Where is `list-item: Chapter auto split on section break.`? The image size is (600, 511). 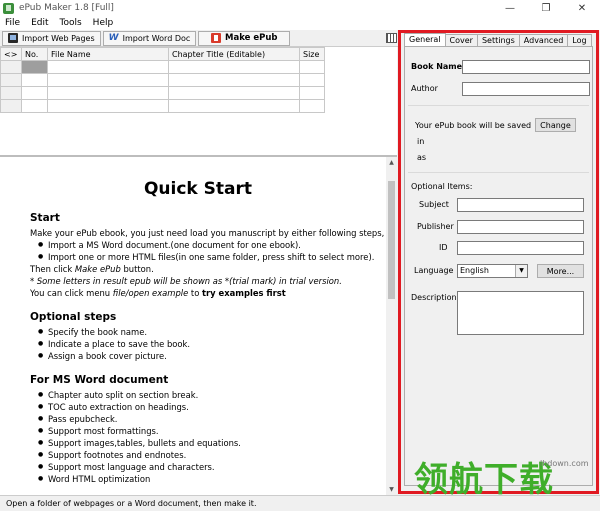
list-item: Chapter auto split on section break. is located at coordinates (207, 395).